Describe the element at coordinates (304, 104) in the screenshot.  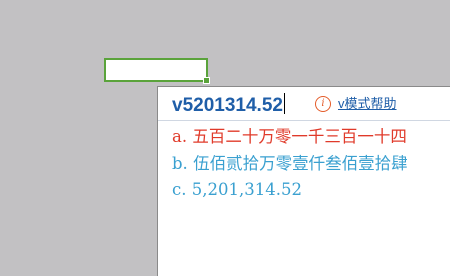
I see `ime-input-bar: v5201314.52 i v模式帮助` at that location.